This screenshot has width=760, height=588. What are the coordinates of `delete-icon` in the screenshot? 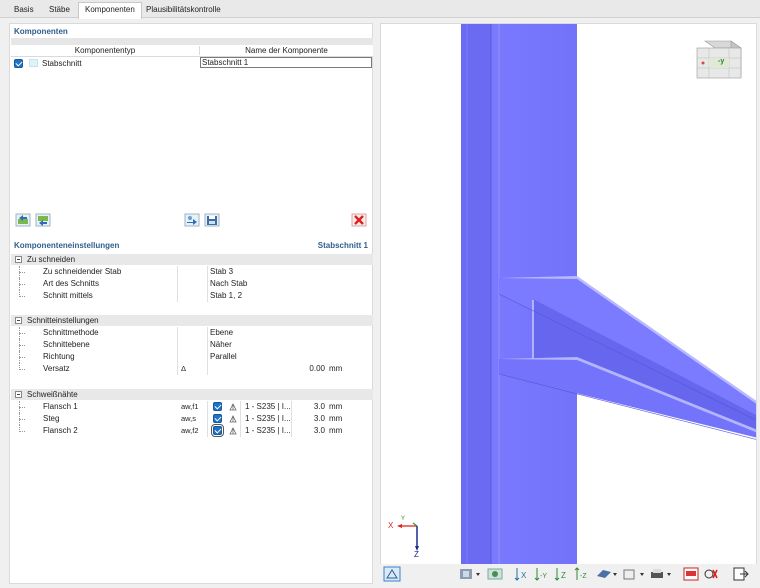 It's located at (359, 220).